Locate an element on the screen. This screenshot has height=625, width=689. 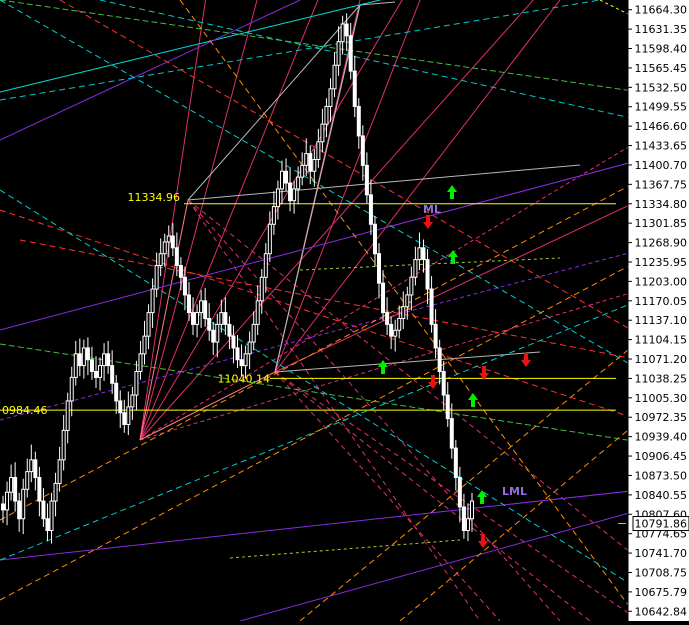
y-tick-label: 11631.35 is located at coordinates (661, 29).